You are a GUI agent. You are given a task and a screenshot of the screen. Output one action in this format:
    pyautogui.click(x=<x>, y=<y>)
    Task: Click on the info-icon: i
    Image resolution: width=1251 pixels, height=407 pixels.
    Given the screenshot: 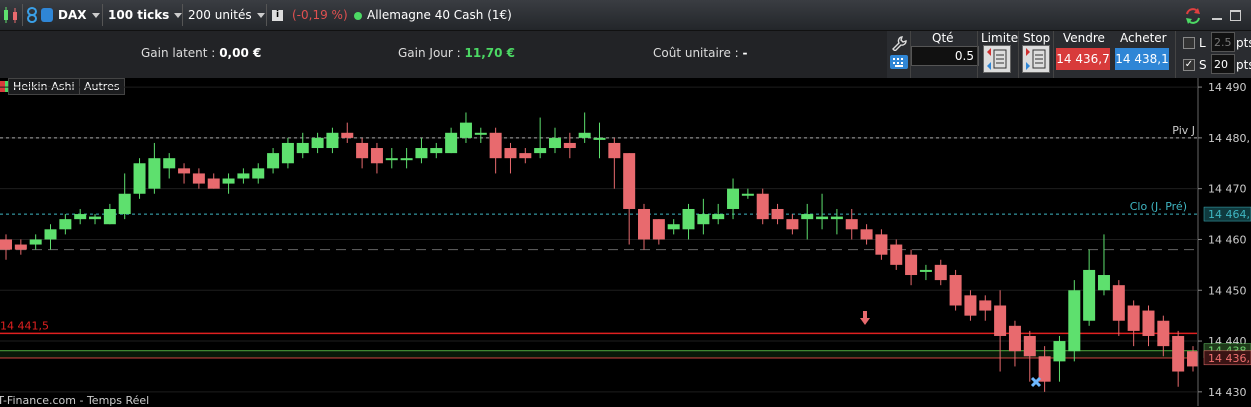 What is the action you would take?
    pyautogui.click(x=277, y=15)
    